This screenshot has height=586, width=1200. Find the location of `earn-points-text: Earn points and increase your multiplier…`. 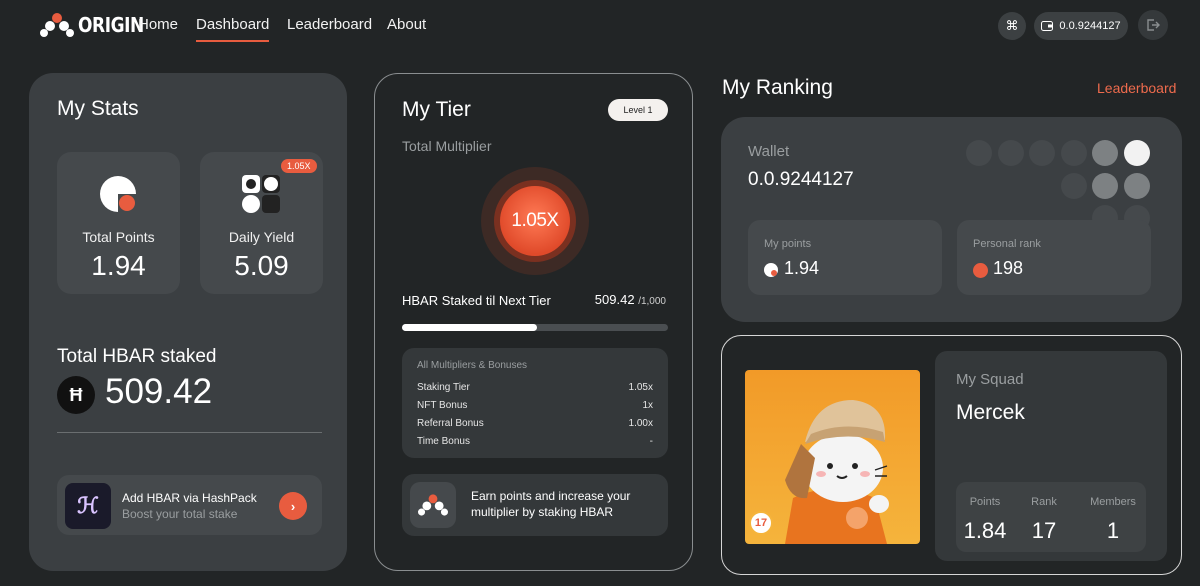

earn-points-text: Earn points and increase your multiplier… is located at coordinates (551, 504).